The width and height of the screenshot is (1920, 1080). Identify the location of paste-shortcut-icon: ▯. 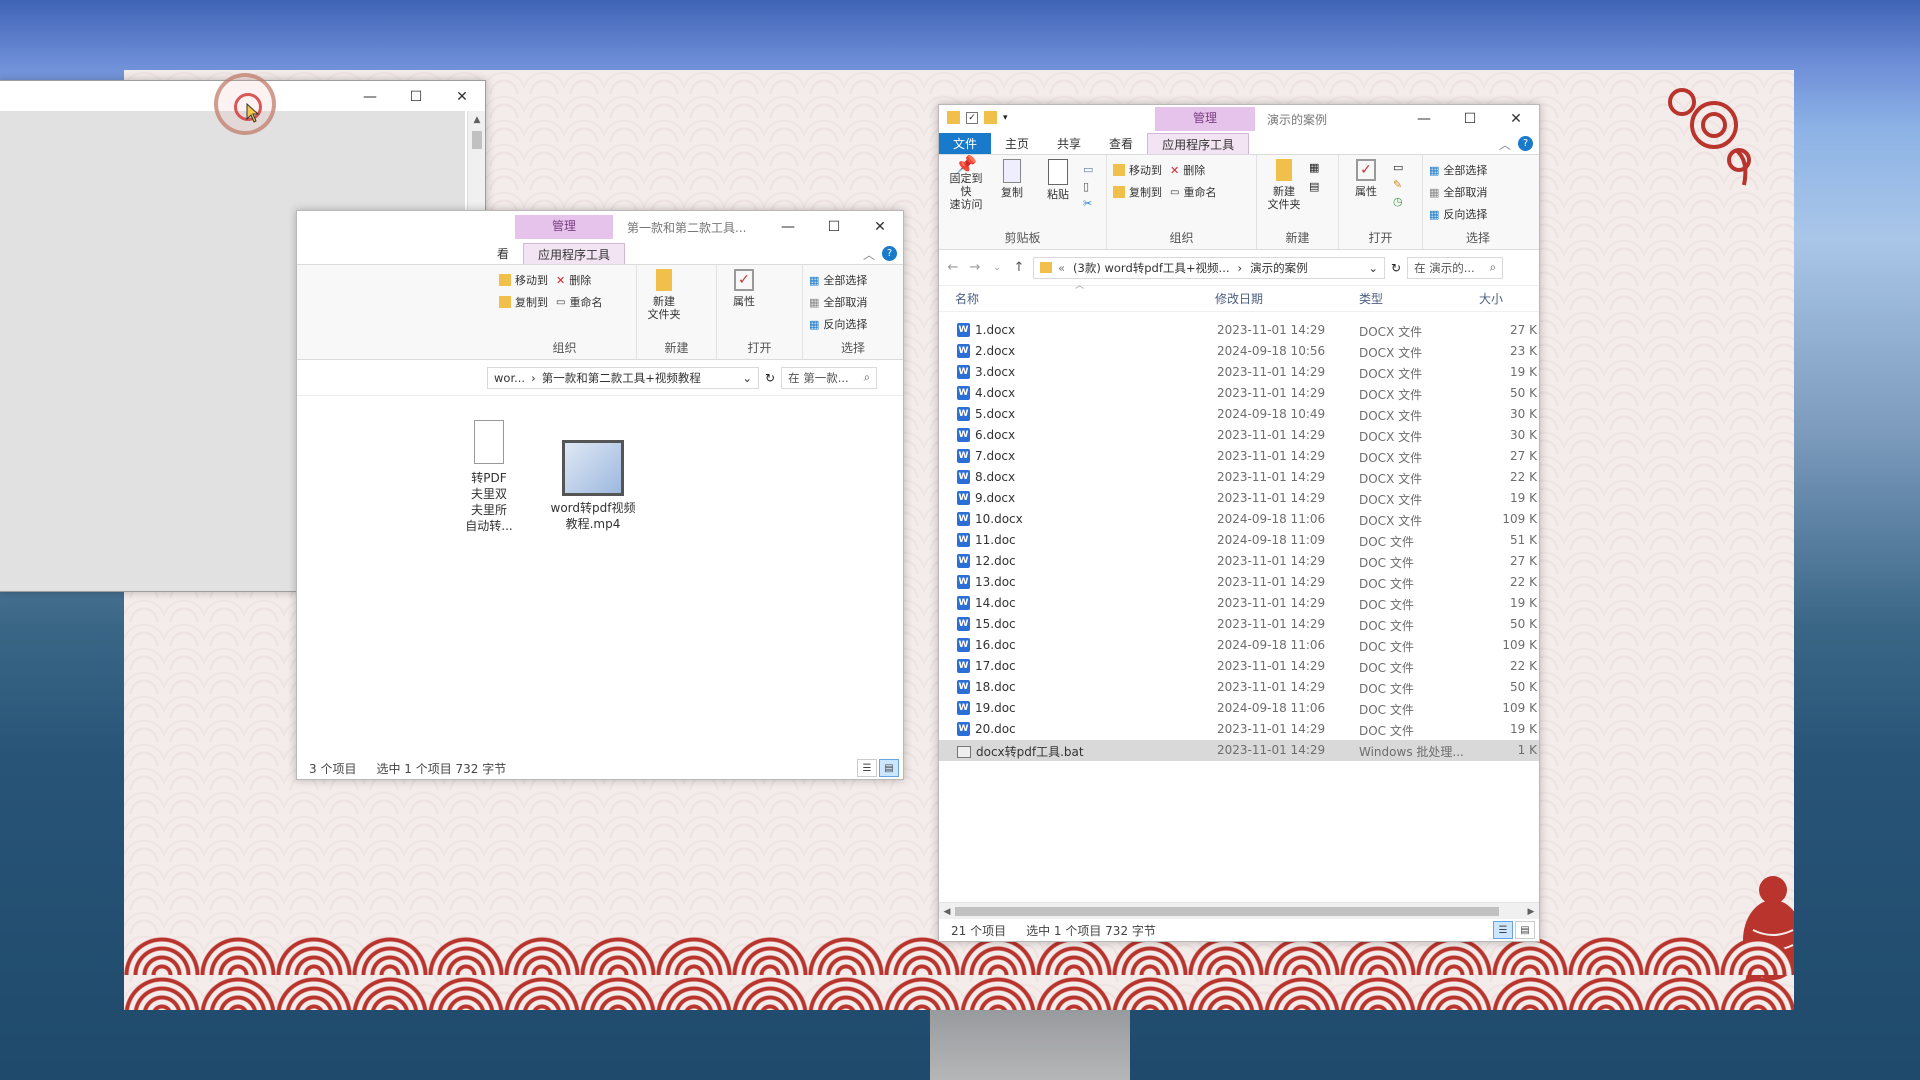
(1088, 186).